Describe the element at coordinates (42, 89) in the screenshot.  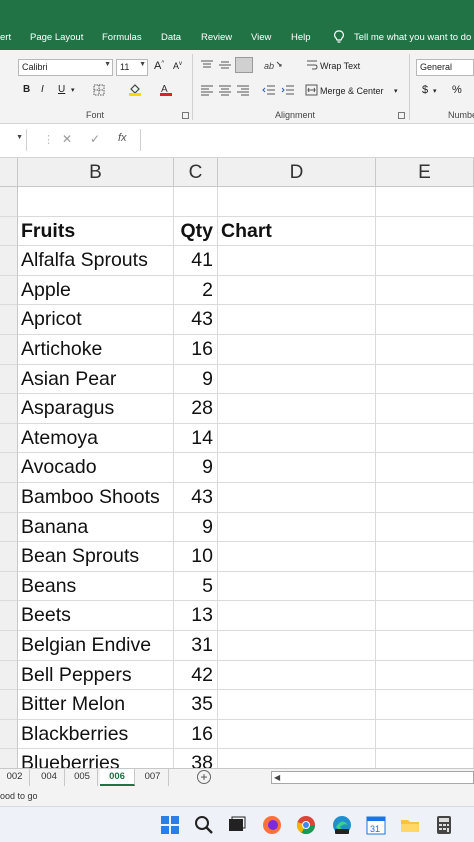
I see `italic-button: I` at that location.